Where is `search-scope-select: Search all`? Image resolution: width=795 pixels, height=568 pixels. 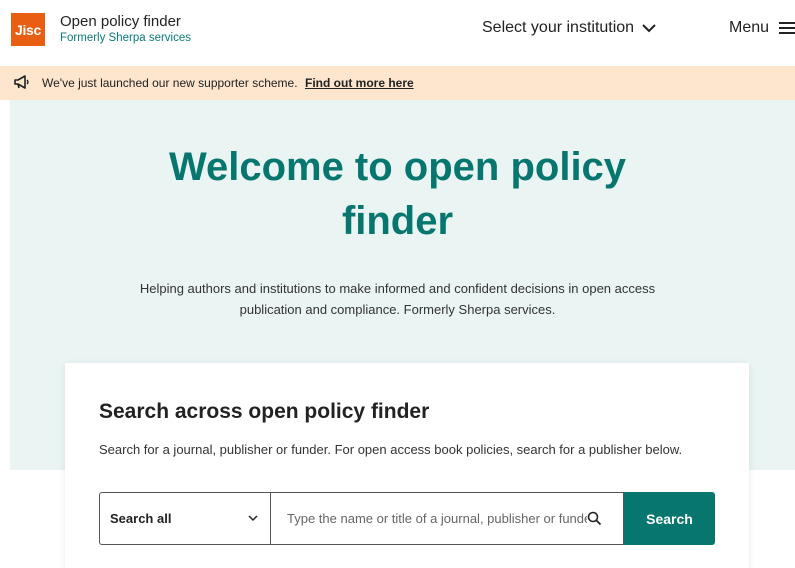
search-scope-select: Search all is located at coordinates (184, 518).